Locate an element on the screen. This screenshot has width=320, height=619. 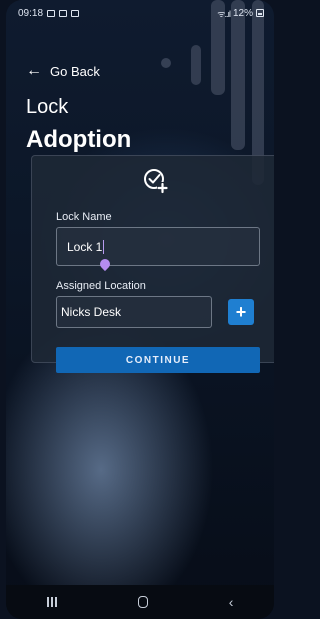
battery-text: 12% is located at coordinates (242, 13).